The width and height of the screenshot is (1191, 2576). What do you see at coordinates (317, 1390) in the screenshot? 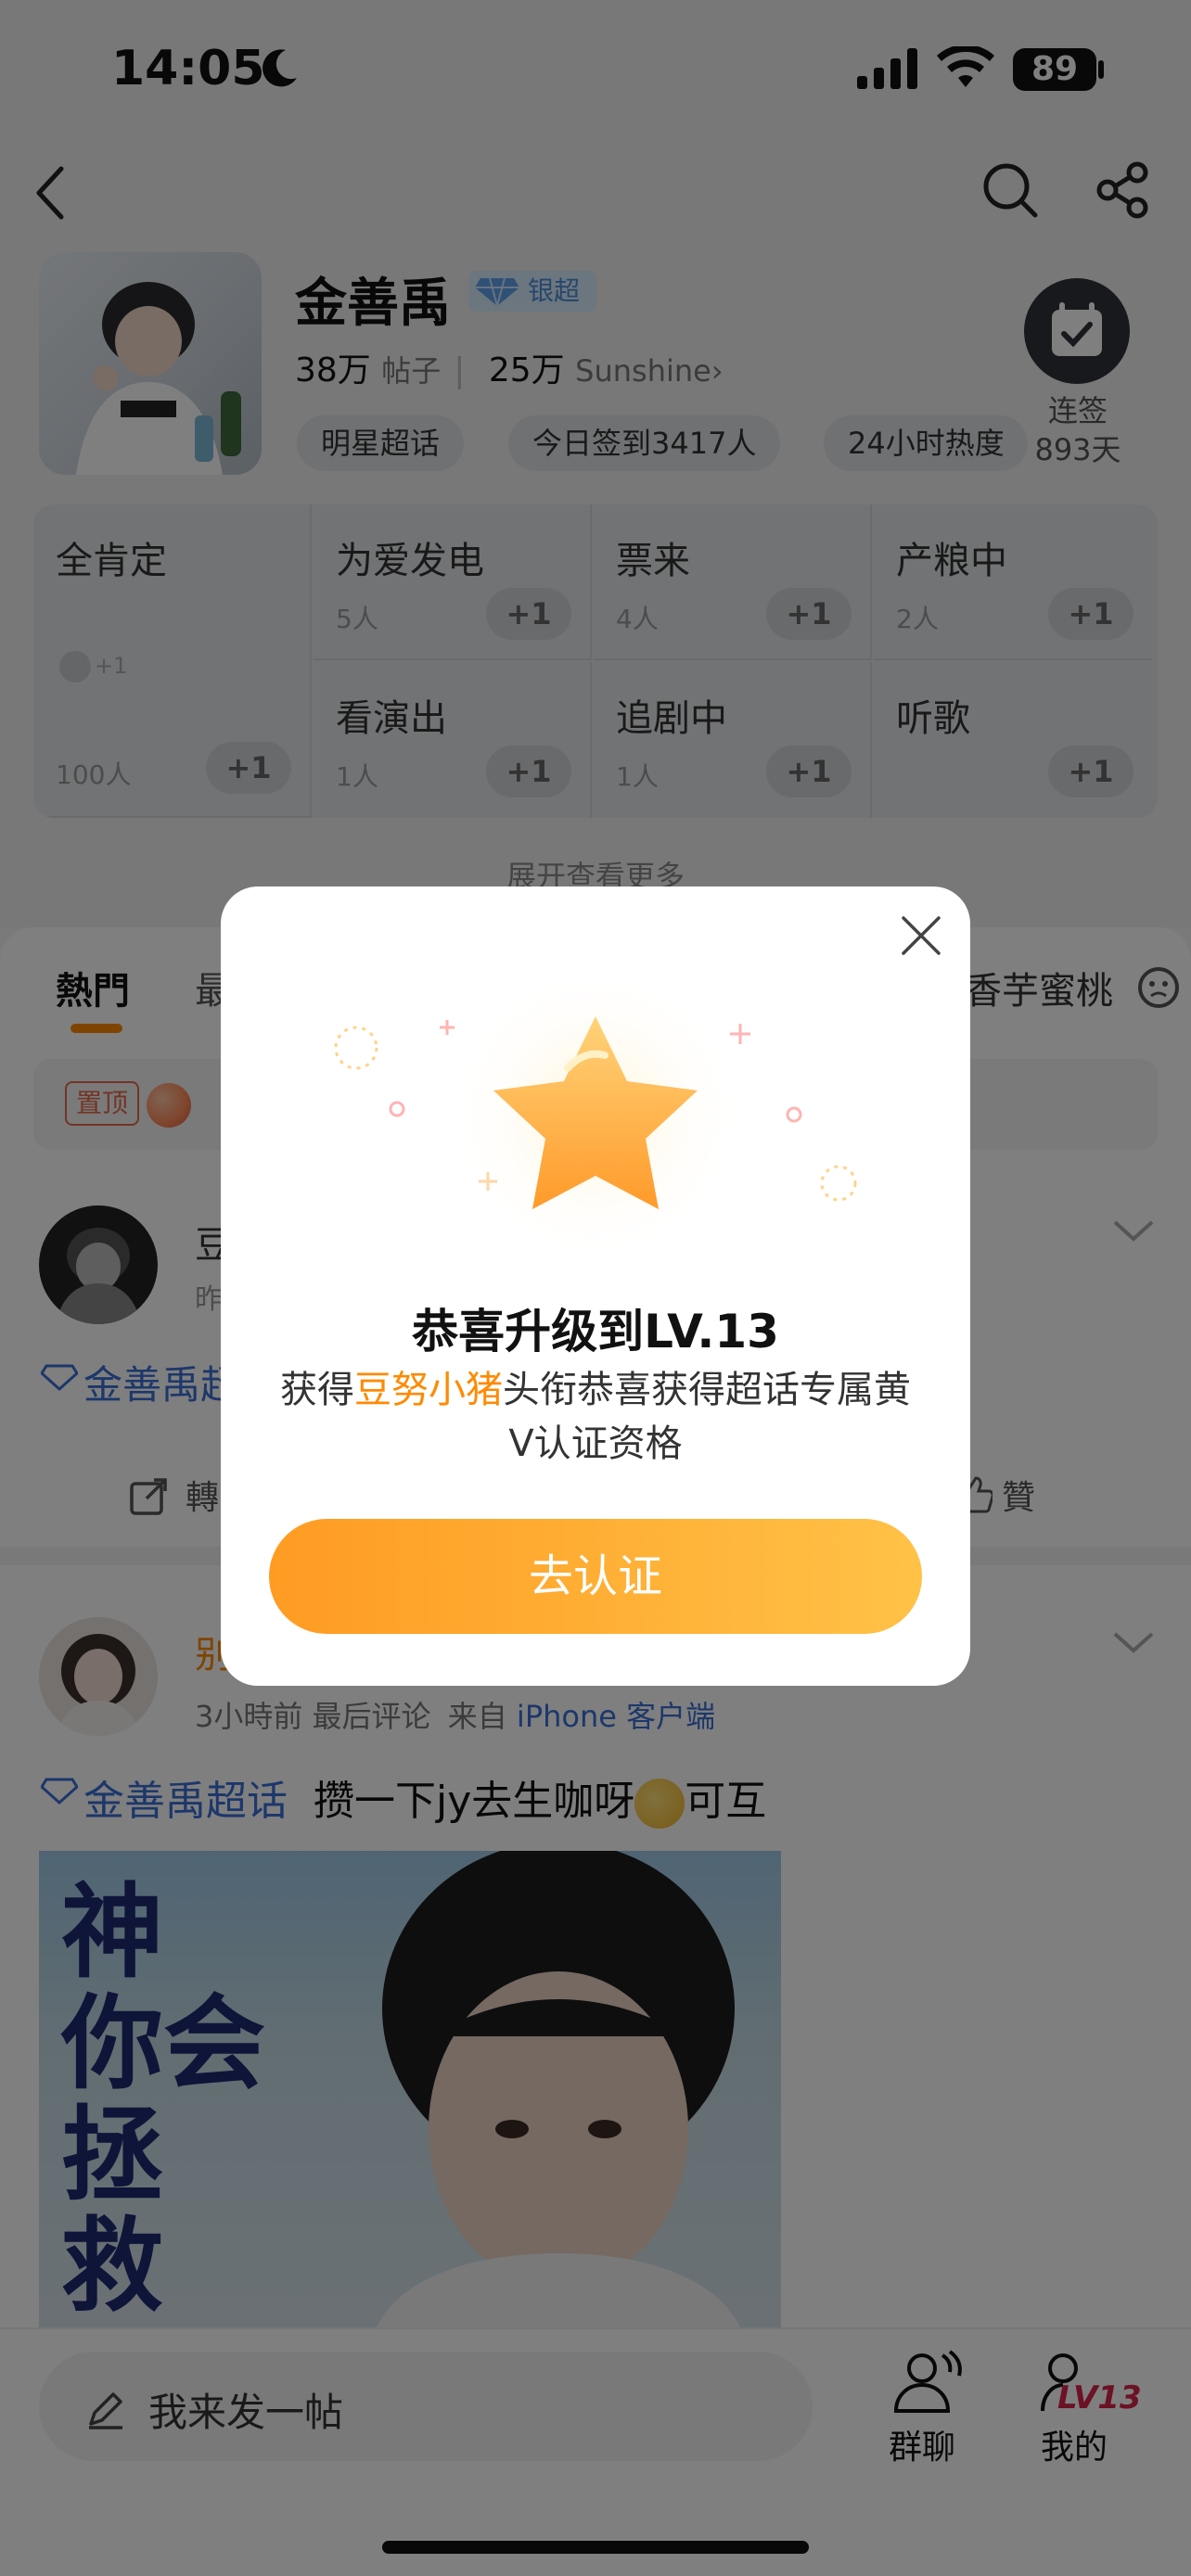
I see `modal-desc-prefix: 获得` at bounding box center [317, 1390].